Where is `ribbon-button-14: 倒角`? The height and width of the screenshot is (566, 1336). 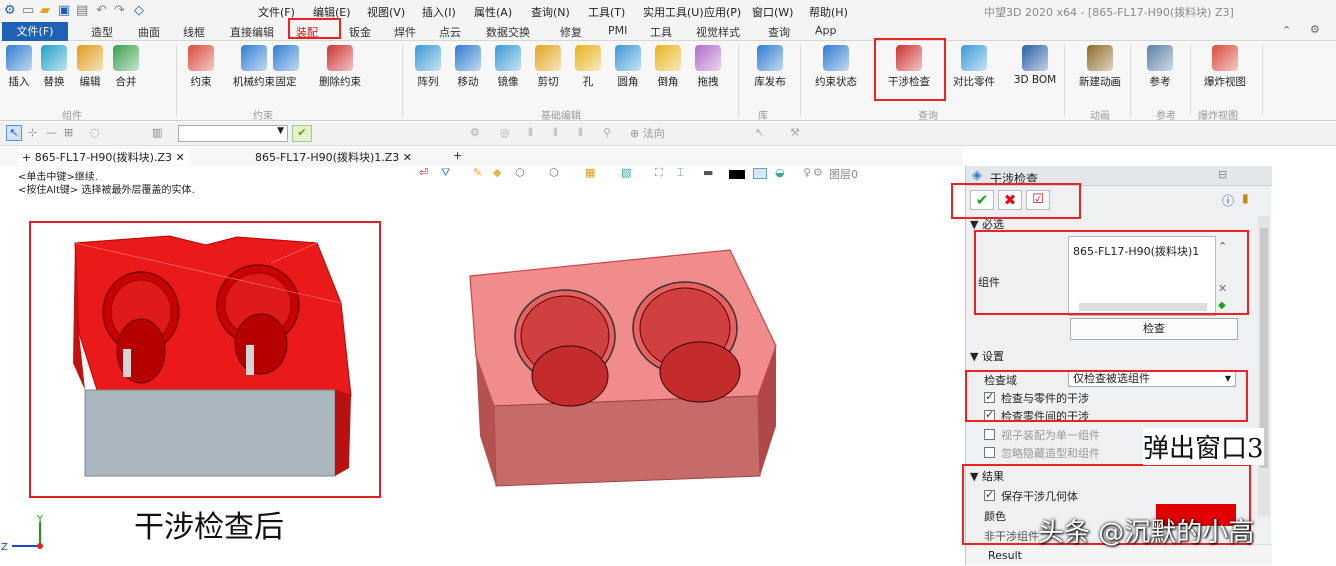 ribbon-button-14: 倒角 is located at coordinates (668, 67).